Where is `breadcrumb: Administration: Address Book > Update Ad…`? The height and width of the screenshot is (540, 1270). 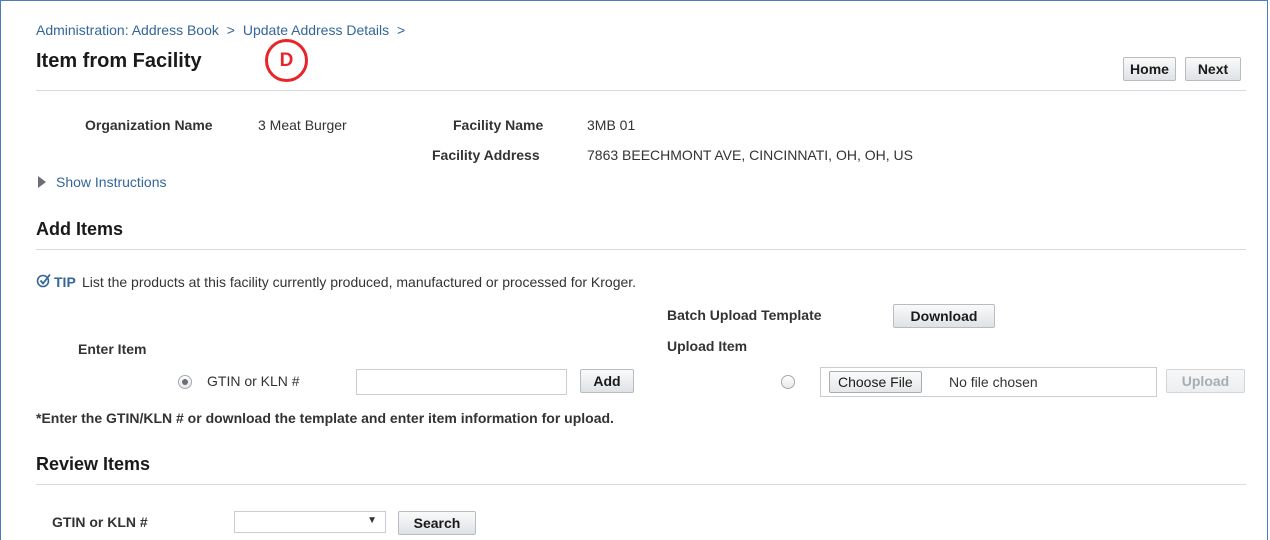 breadcrumb: Administration: Address Book > Update Ad… is located at coordinates (220, 30).